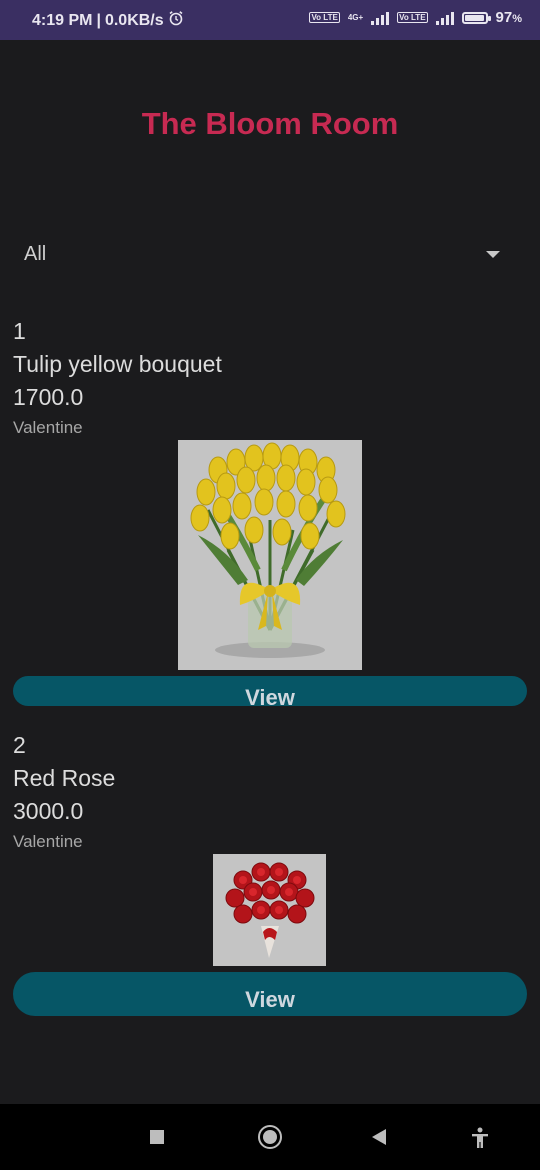 Image resolution: width=540 pixels, height=1170 pixels. I want to click on volte-indicator-2: Vo LTE, so click(412, 17).